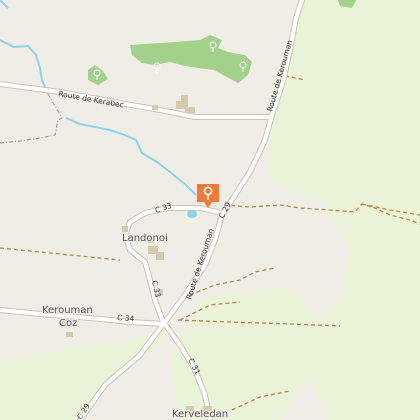 This screenshot has width=420, height=420. Describe the element at coordinates (67, 311) in the screenshot. I see `place-label-kerouman-coz-line1: Kerouman` at that location.